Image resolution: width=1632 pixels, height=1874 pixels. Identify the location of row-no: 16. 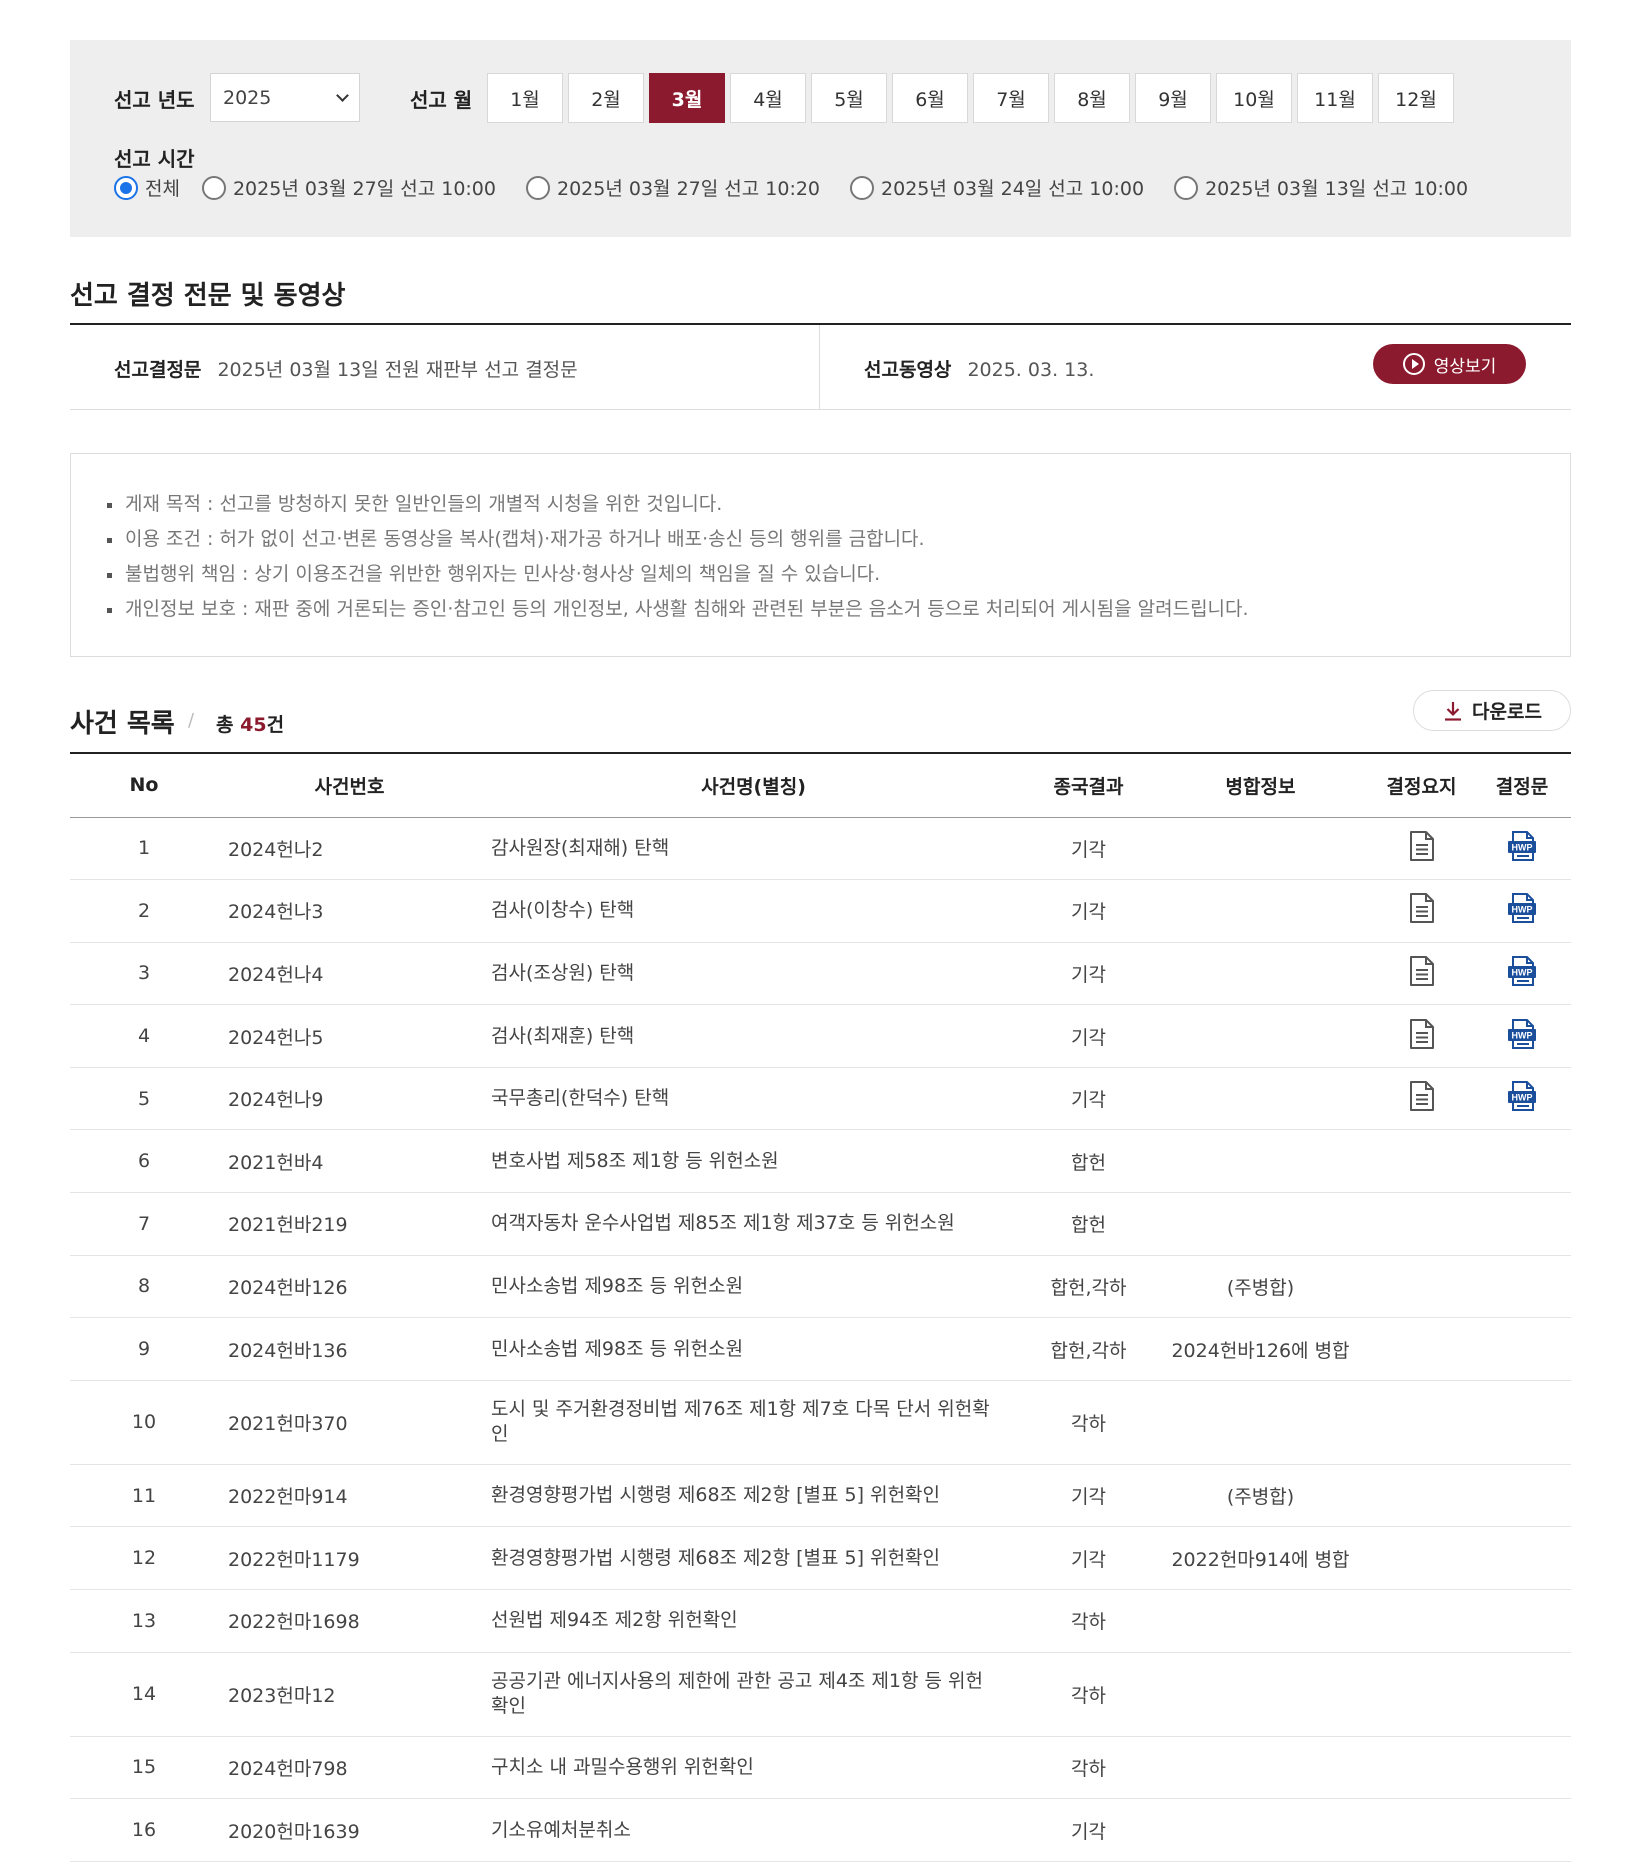
(144, 1830).